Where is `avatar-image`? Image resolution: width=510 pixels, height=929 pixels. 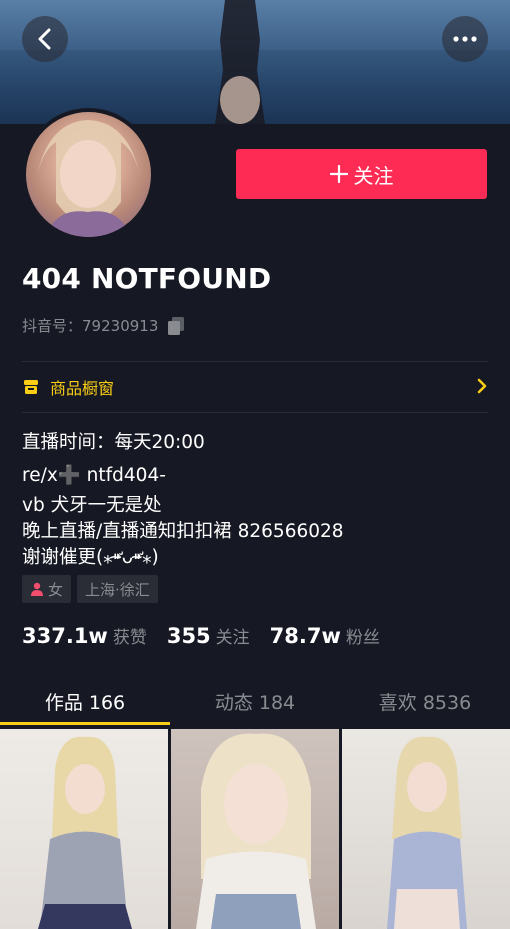 avatar-image is located at coordinates (88, 174).